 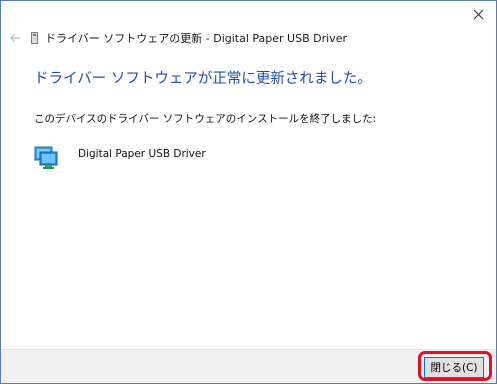 What do you see at coordinates (203, 79) in the screenshot?
I see `success-heading: ドライバー ソフトウェアが正常に更新されました。` at bounding box center [203, 79].